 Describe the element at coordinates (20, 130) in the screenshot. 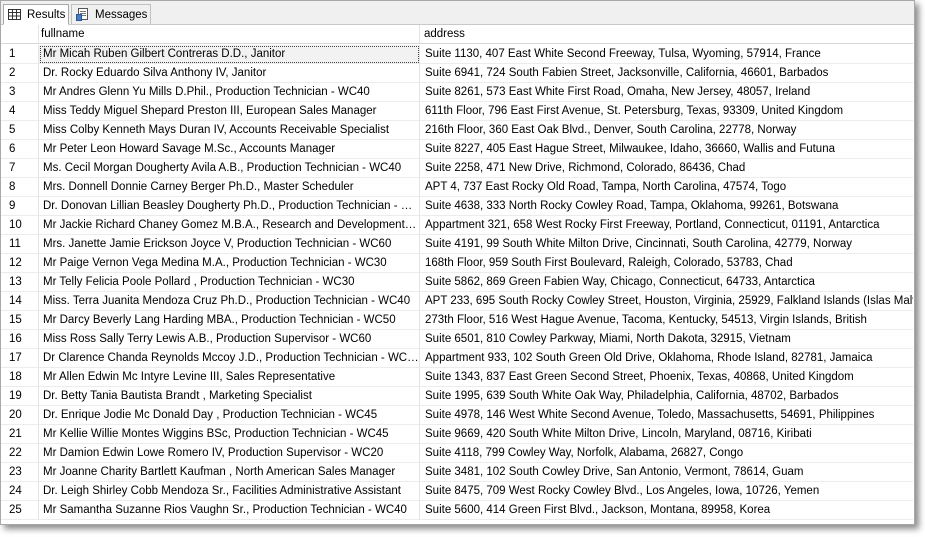

I see `row-number: 5` at that location.